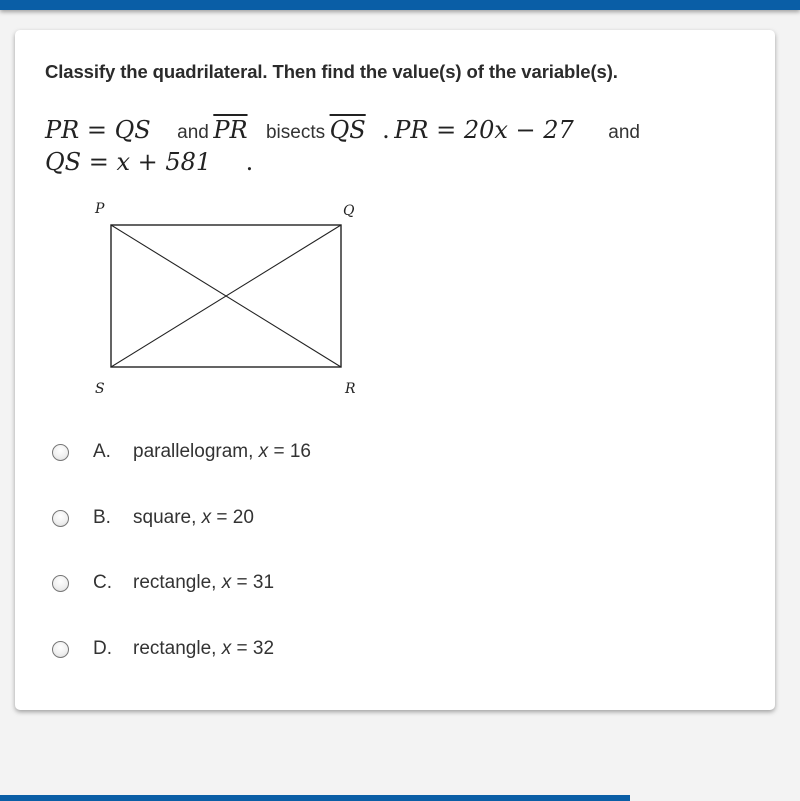  I want to click on option-value: = 16, so click(289, 451).